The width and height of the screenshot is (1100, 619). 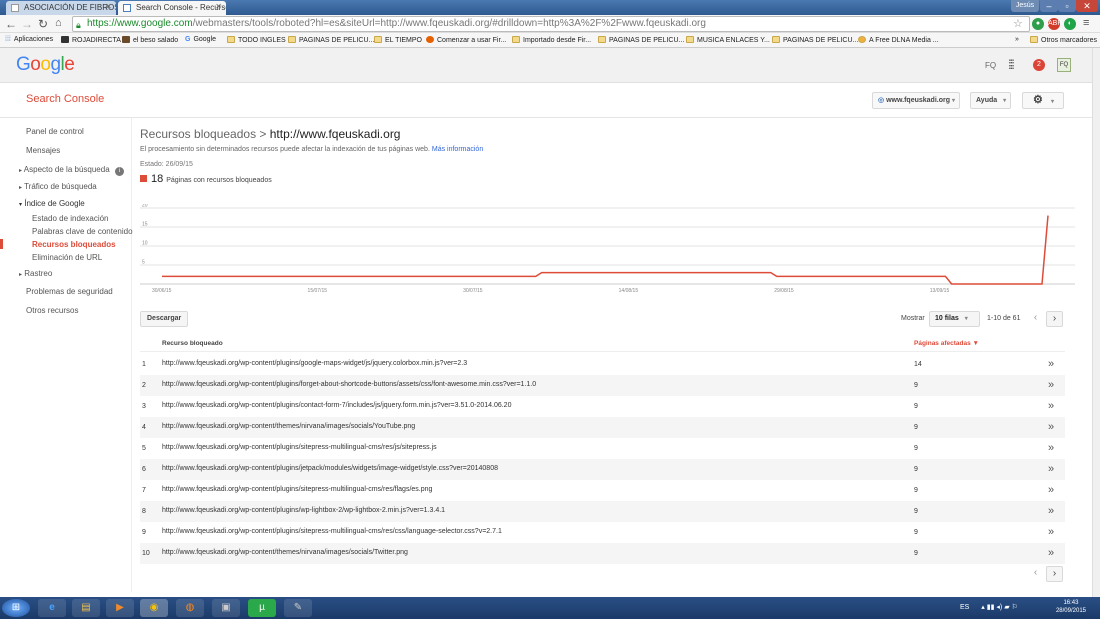 What do you see at coordinates (164, 319) in the screenshot?
I see `download-button: Descargar` at bounding box center [164, 319].